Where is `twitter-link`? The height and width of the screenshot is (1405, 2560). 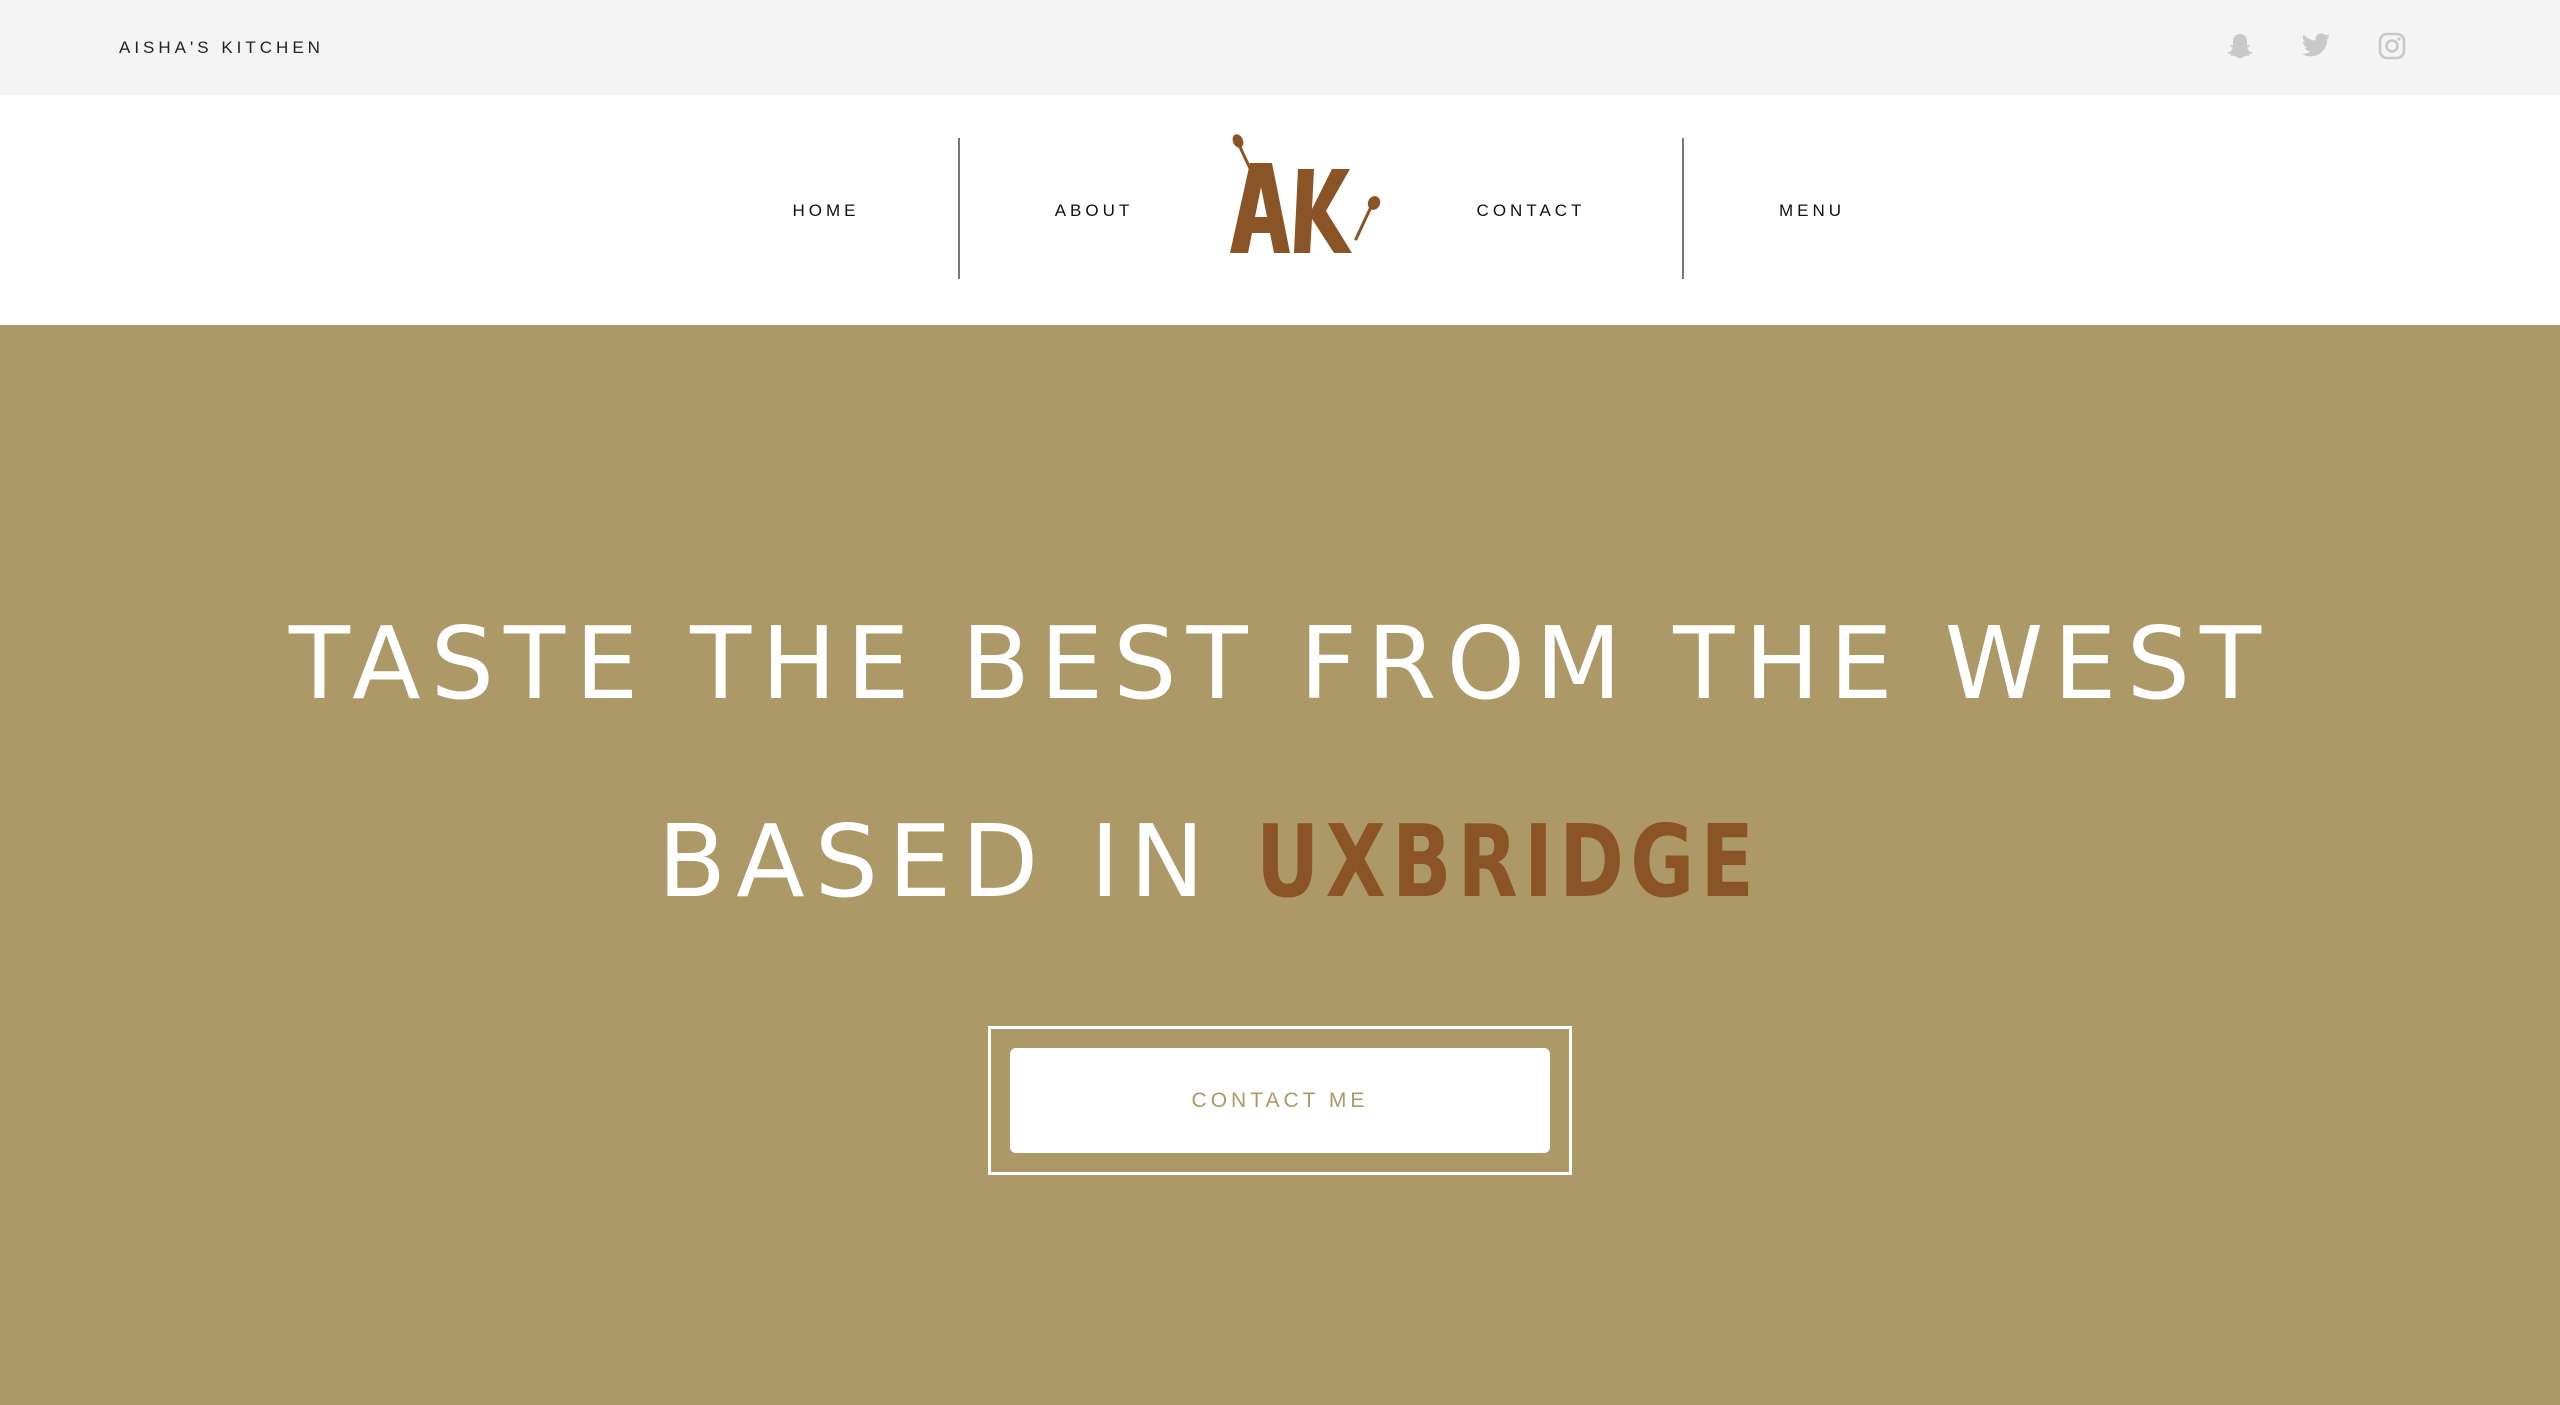
twitter-link is located at coordinates (2316, 46).